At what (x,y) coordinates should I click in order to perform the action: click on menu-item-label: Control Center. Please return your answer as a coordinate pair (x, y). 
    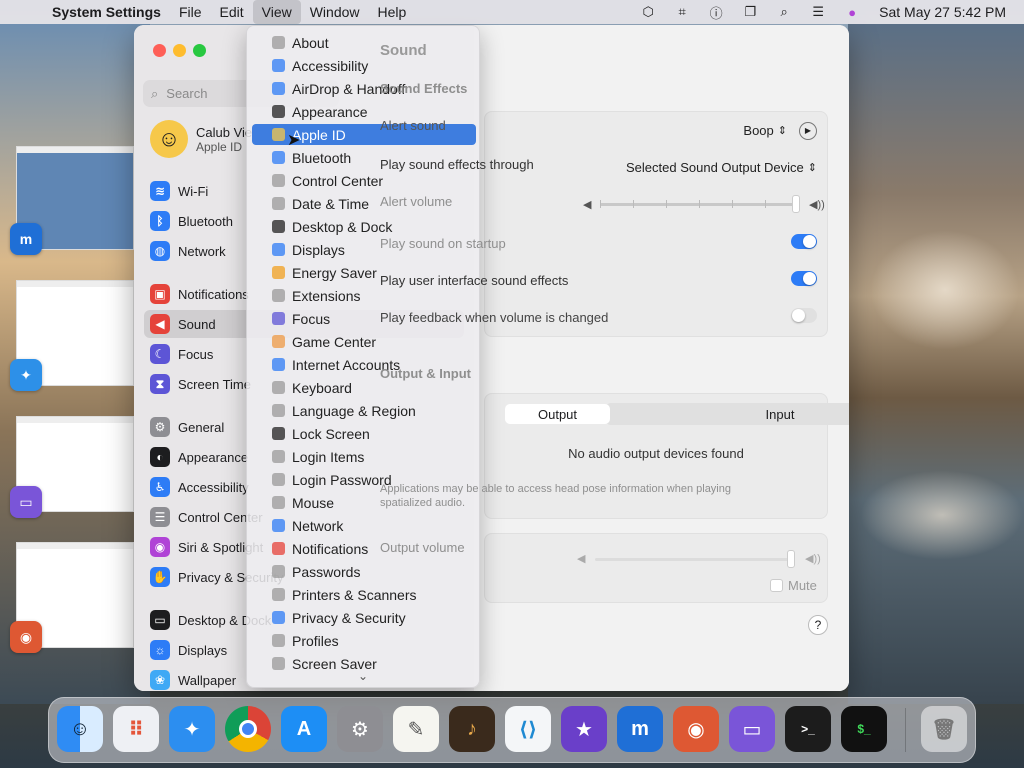
    Looking at the image, I should click on (338, 180).